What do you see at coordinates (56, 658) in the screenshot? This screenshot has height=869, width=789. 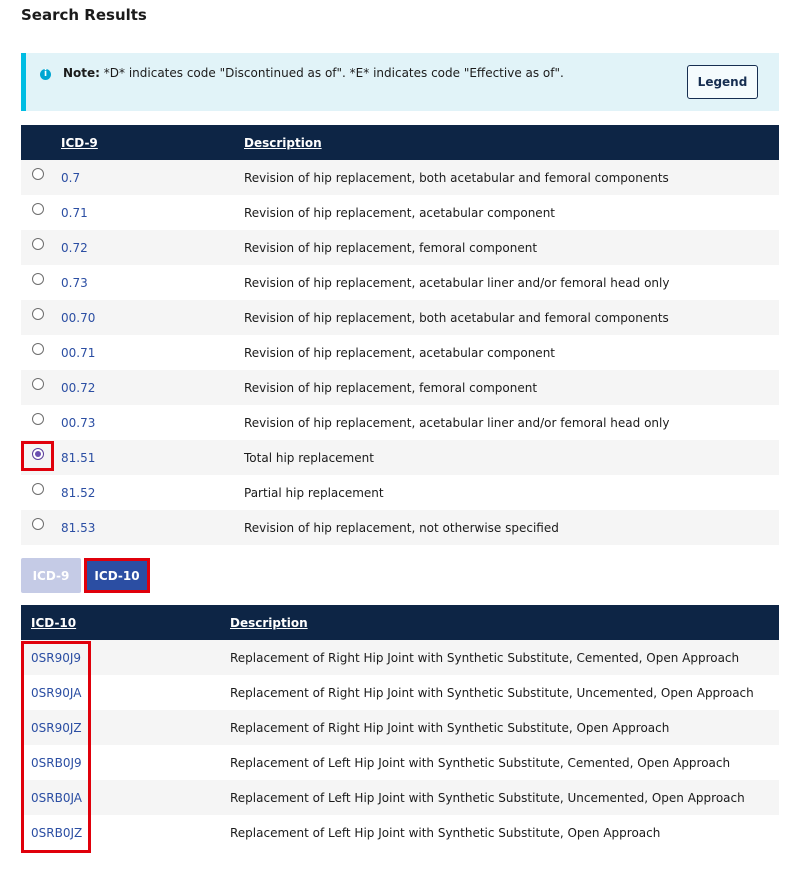 I see `icd10-code-link: 0SR90J9` at bounding box center [56, 658].